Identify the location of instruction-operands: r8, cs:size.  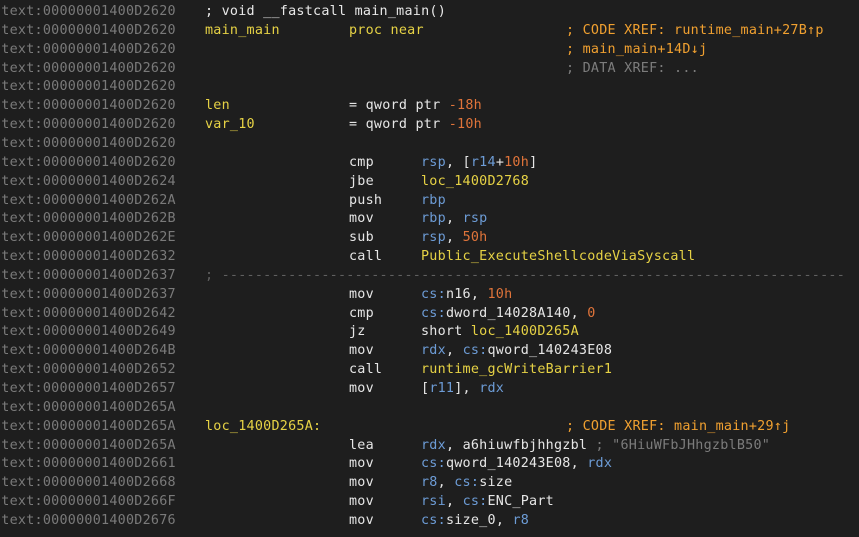
(466, 482).